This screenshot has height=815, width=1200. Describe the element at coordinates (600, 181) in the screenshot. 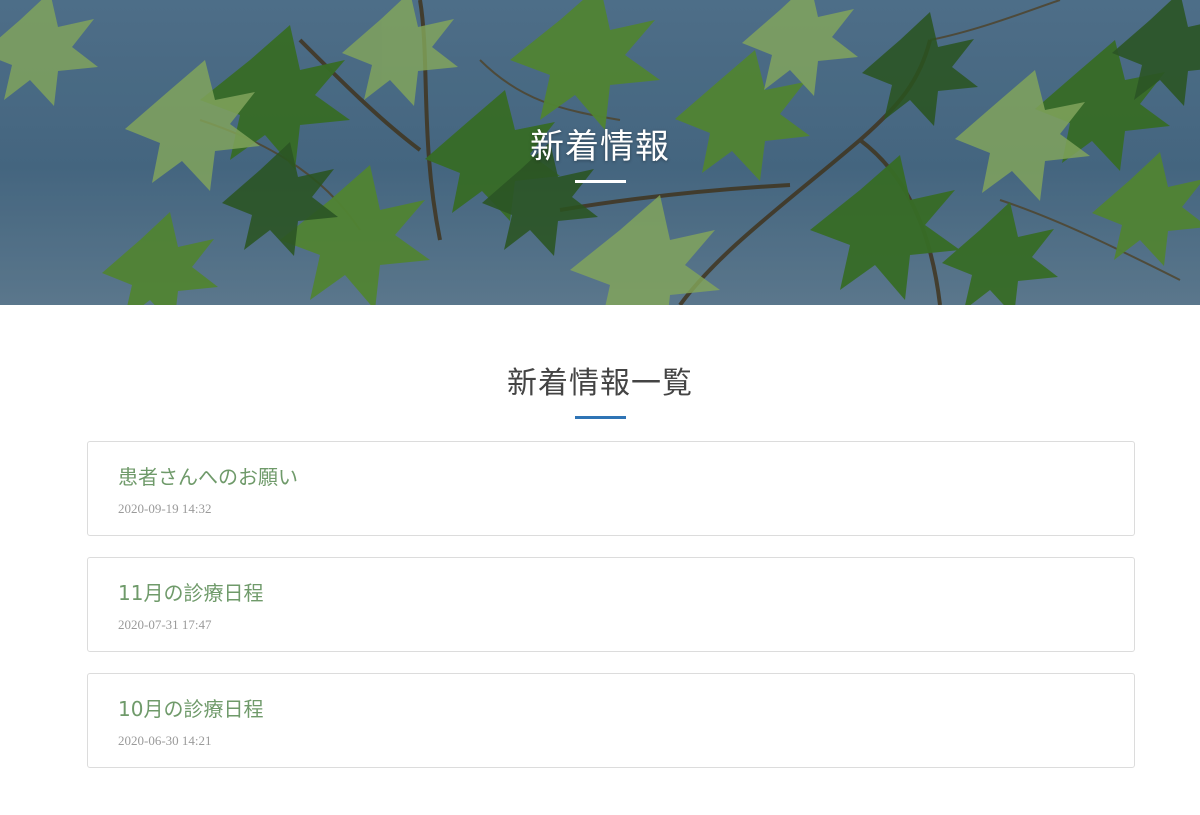

I see `hero-title-underline` at that location.